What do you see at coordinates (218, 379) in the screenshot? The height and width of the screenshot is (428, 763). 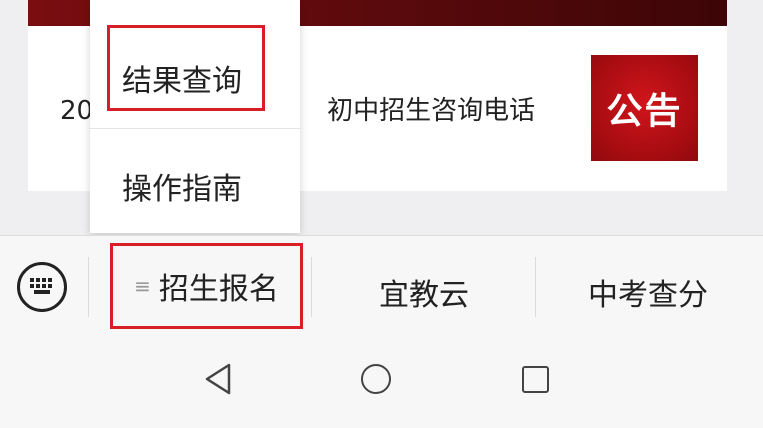 I see `back-triangle-icon` at bounding box center [218, 379].